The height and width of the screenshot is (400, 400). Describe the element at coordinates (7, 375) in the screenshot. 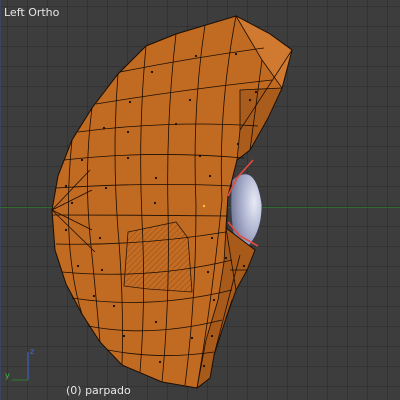

I see `gizmo-y-label: y` at that location.